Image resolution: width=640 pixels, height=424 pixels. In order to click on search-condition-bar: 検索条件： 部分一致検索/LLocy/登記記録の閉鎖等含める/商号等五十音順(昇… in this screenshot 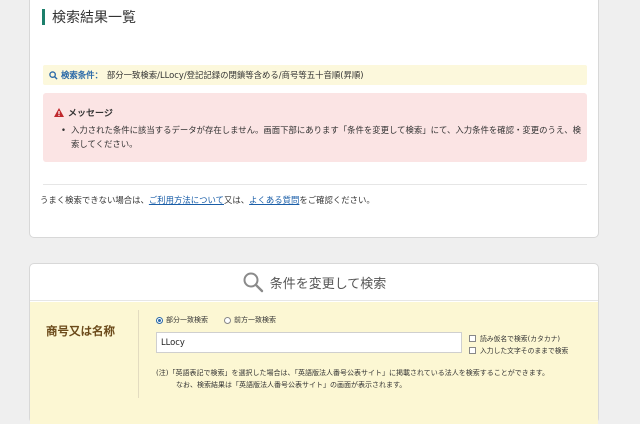, I will do `click(315, 75)`.